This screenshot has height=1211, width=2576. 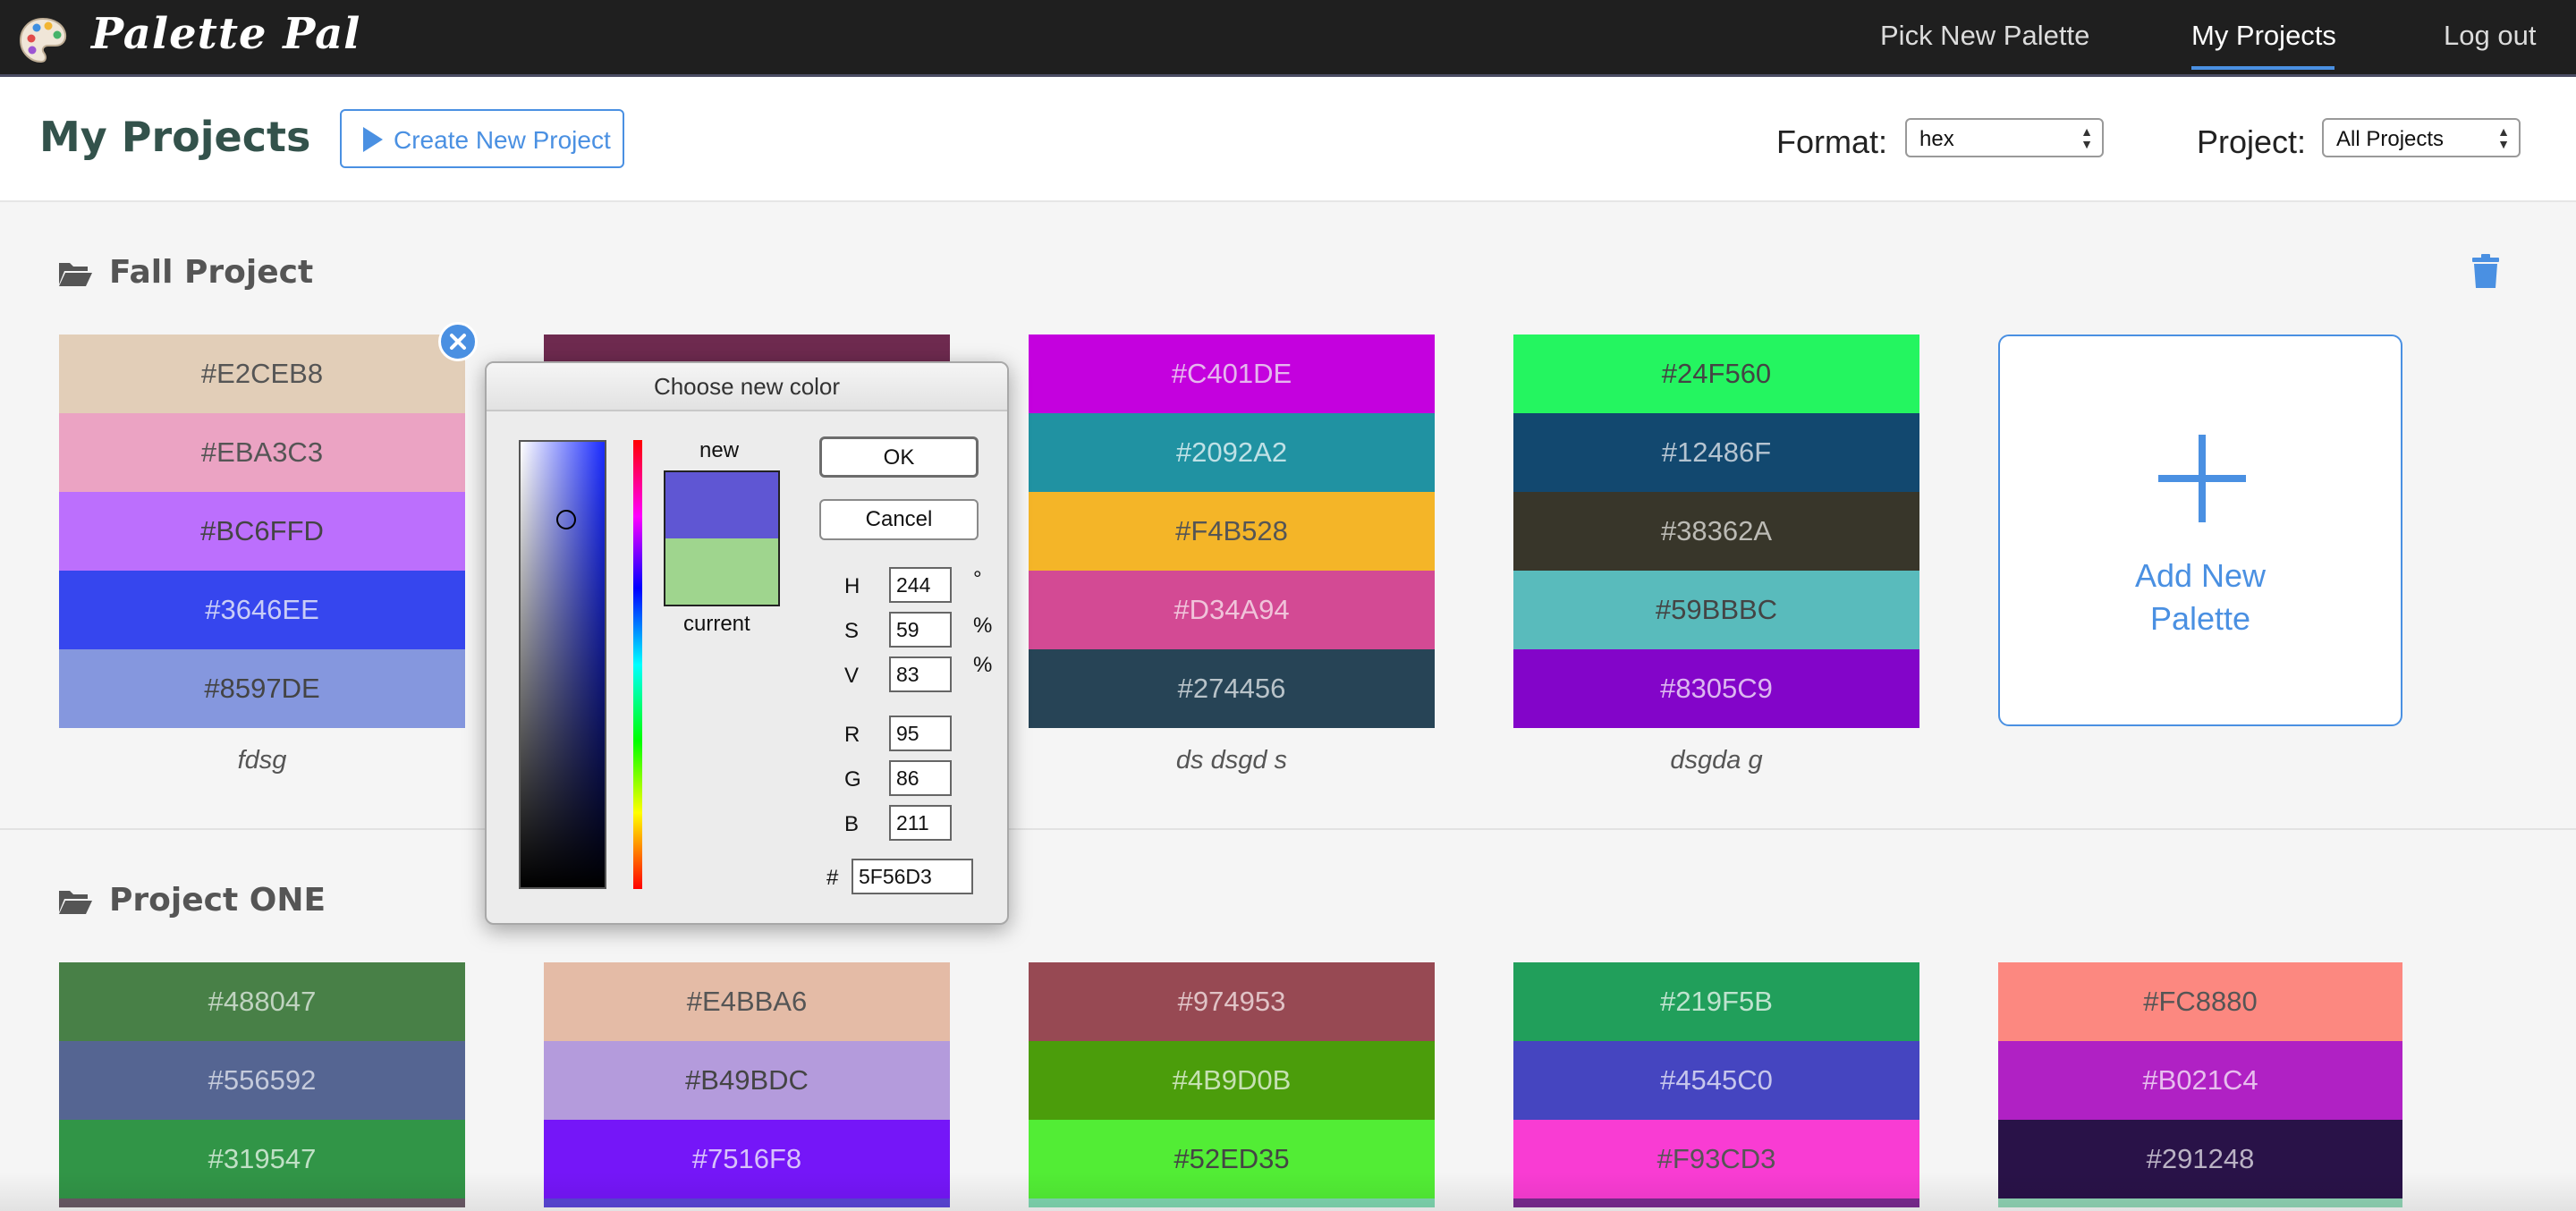 What do you see at coordinates (747, 1001) in the screenshot?
I see `swatch: #E4BBA6` at bounding box center [747, 1001].